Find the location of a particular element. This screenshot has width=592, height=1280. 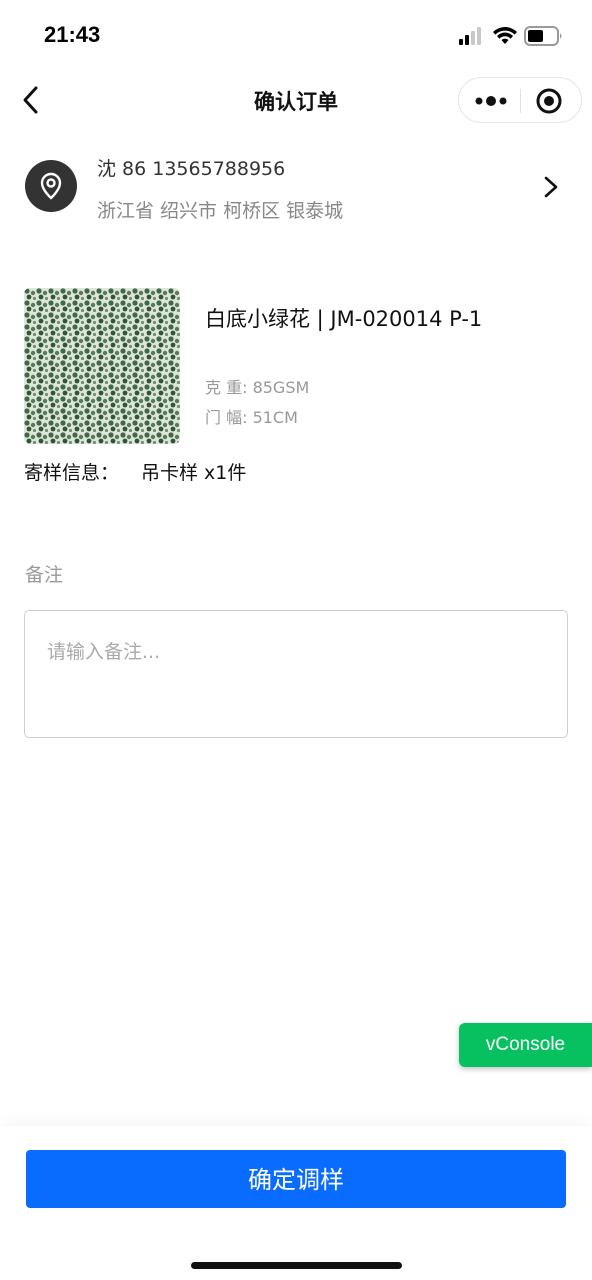

location-pin-icon is located at coordinates (51, 186).